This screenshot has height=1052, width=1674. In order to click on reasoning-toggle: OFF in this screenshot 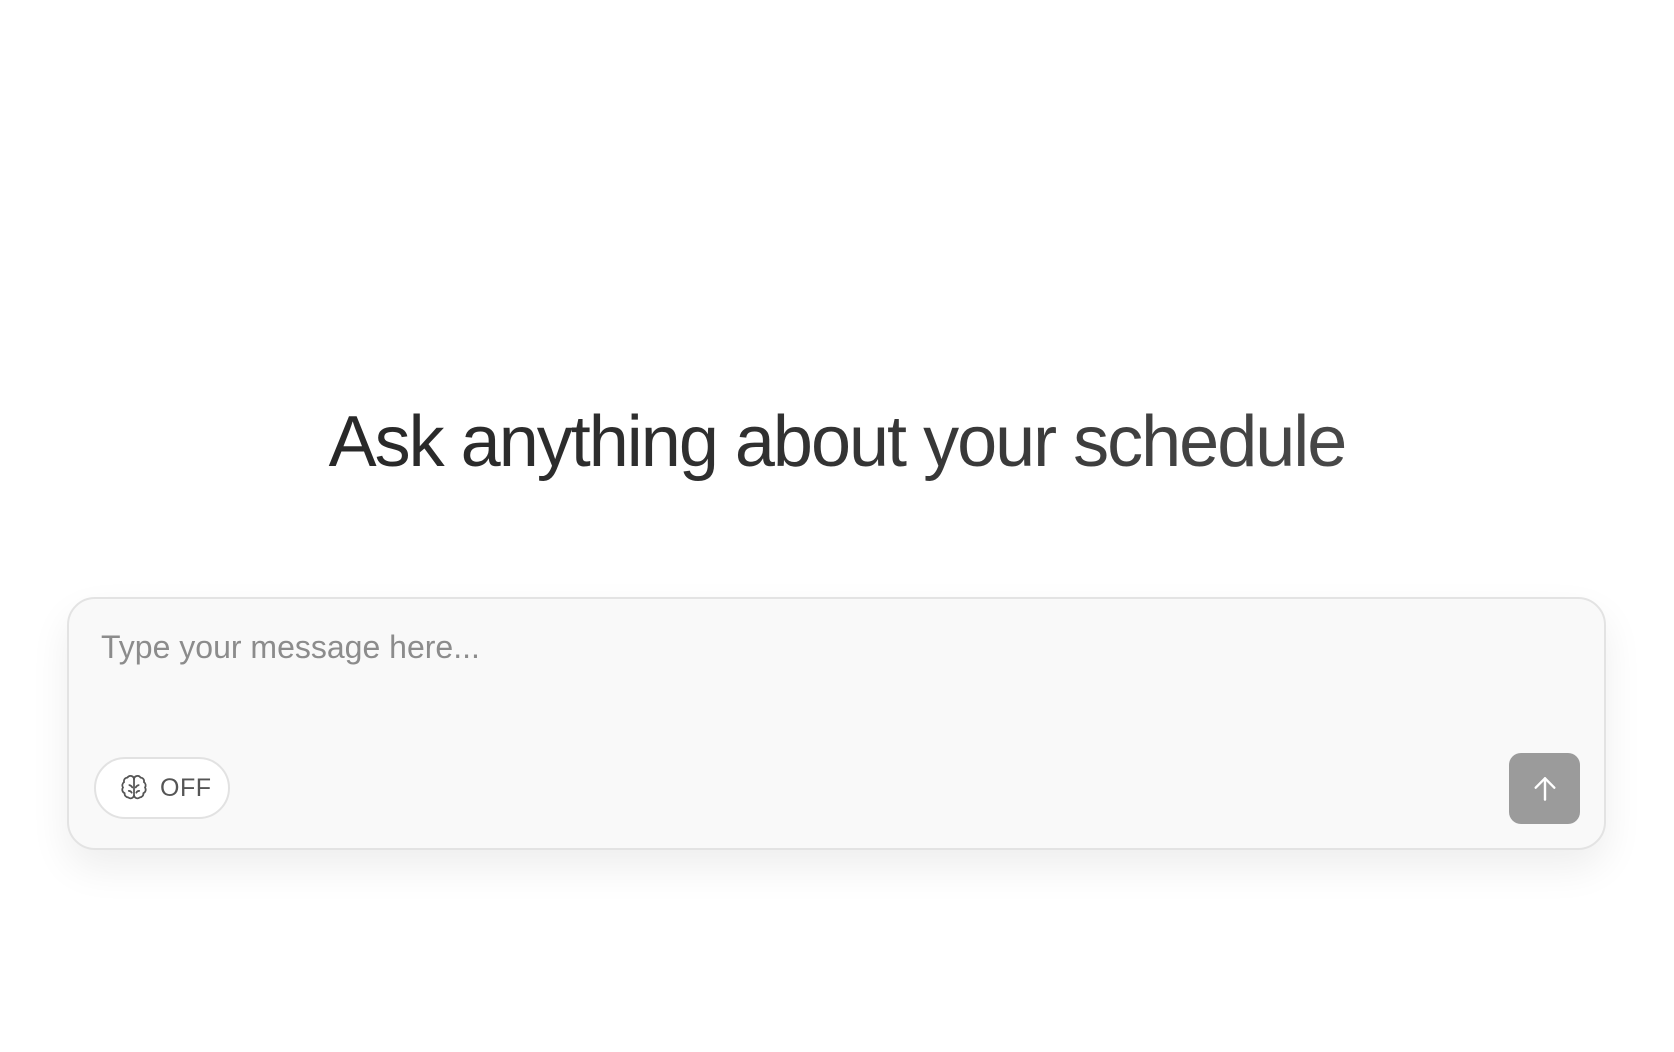, I will do `click(162, 788)`.